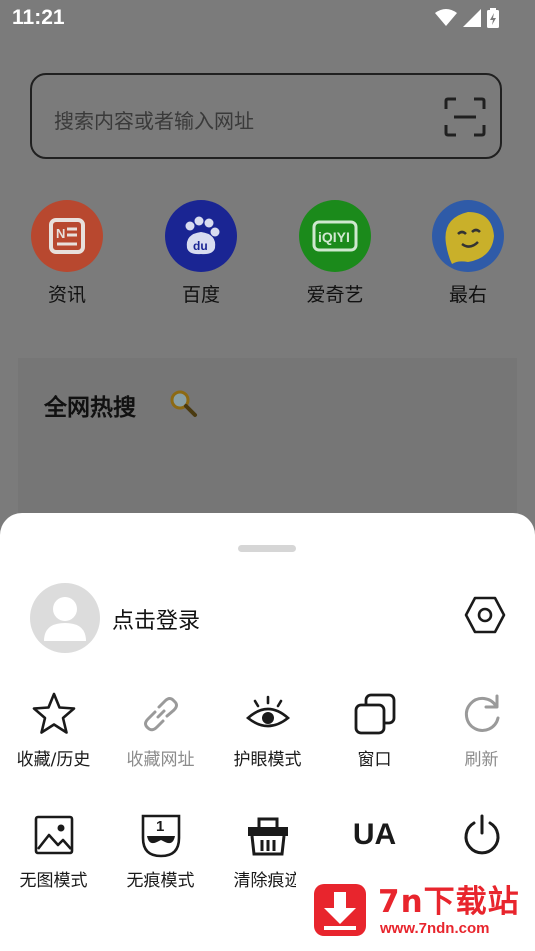 The image size is (535, 951). I want to click on star-icon, so click(53, 713).